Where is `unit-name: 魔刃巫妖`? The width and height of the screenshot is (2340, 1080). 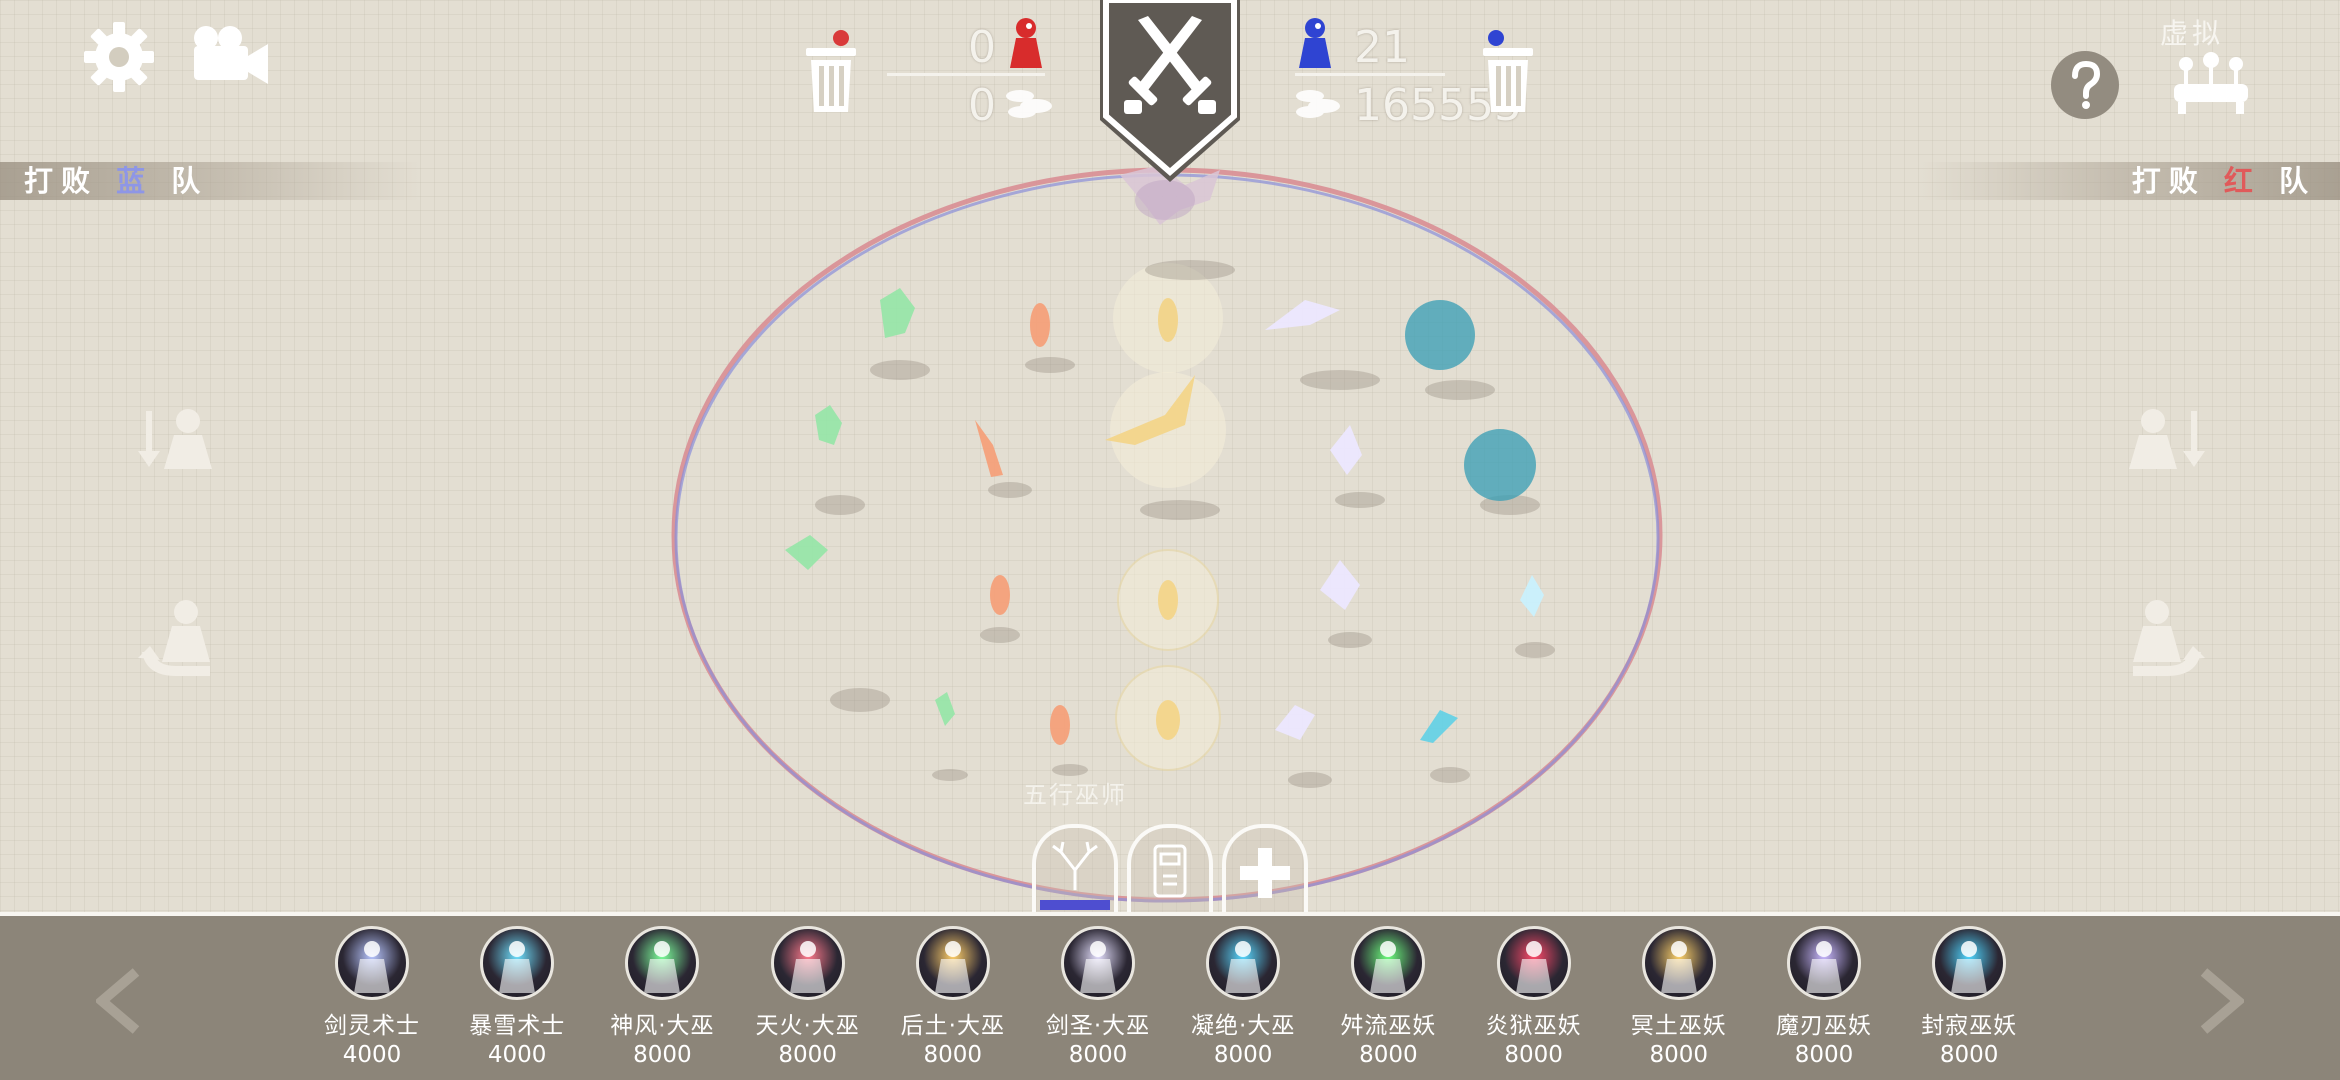 unit-name: 魔刃巫妖 is located at coordinates (1824, 1026).